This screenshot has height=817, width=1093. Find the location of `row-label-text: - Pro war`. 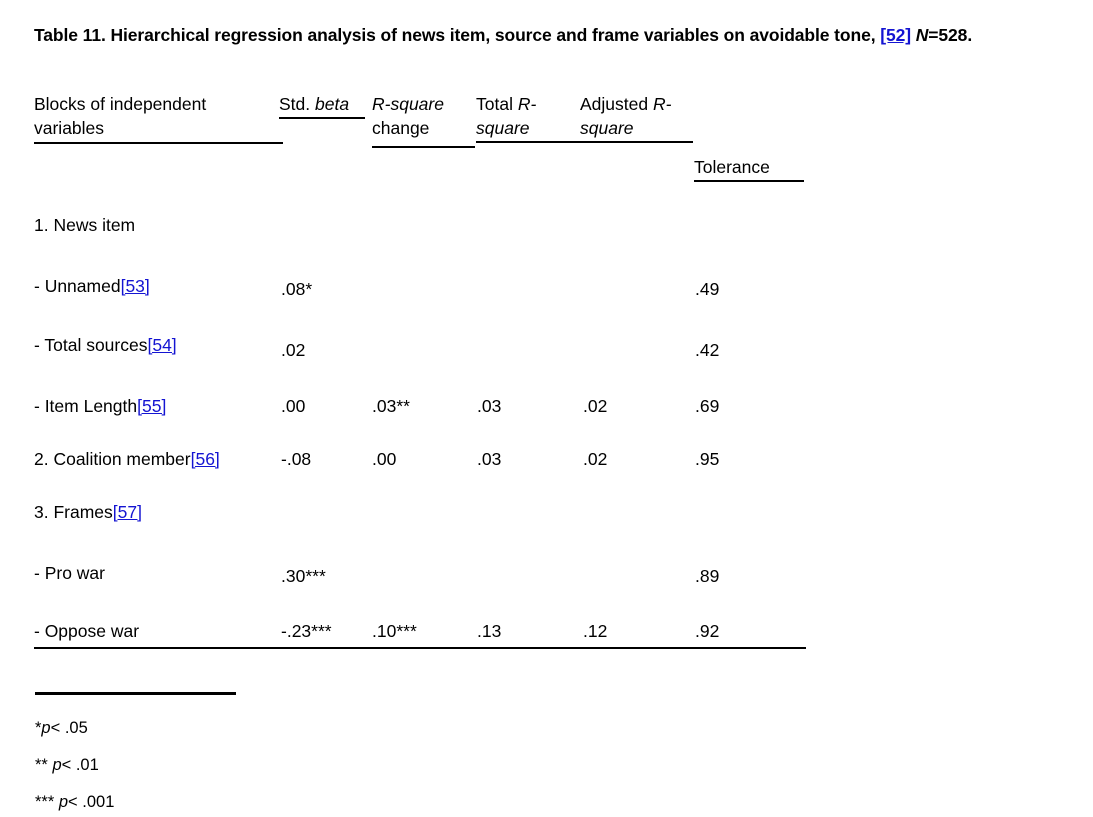

row-label-text: - Pro war is located at coordinates (69, 573).